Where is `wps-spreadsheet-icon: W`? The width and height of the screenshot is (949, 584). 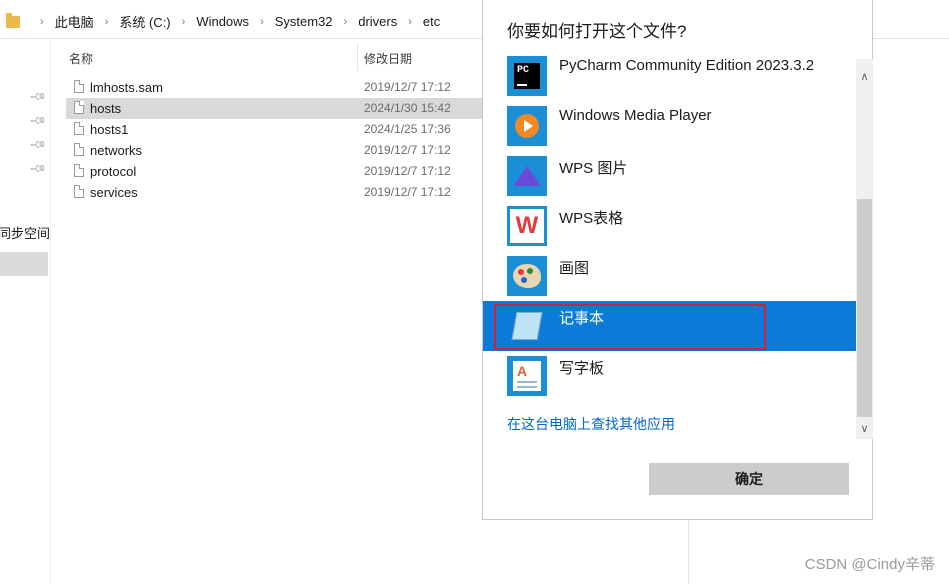
wps-spreadsheet-icon: W is located at coordinates (527, 226).